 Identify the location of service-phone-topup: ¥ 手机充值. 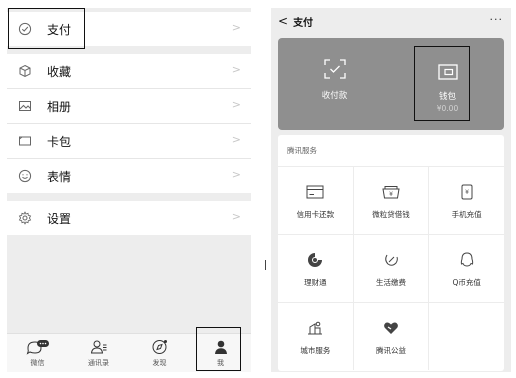
(466, 200).